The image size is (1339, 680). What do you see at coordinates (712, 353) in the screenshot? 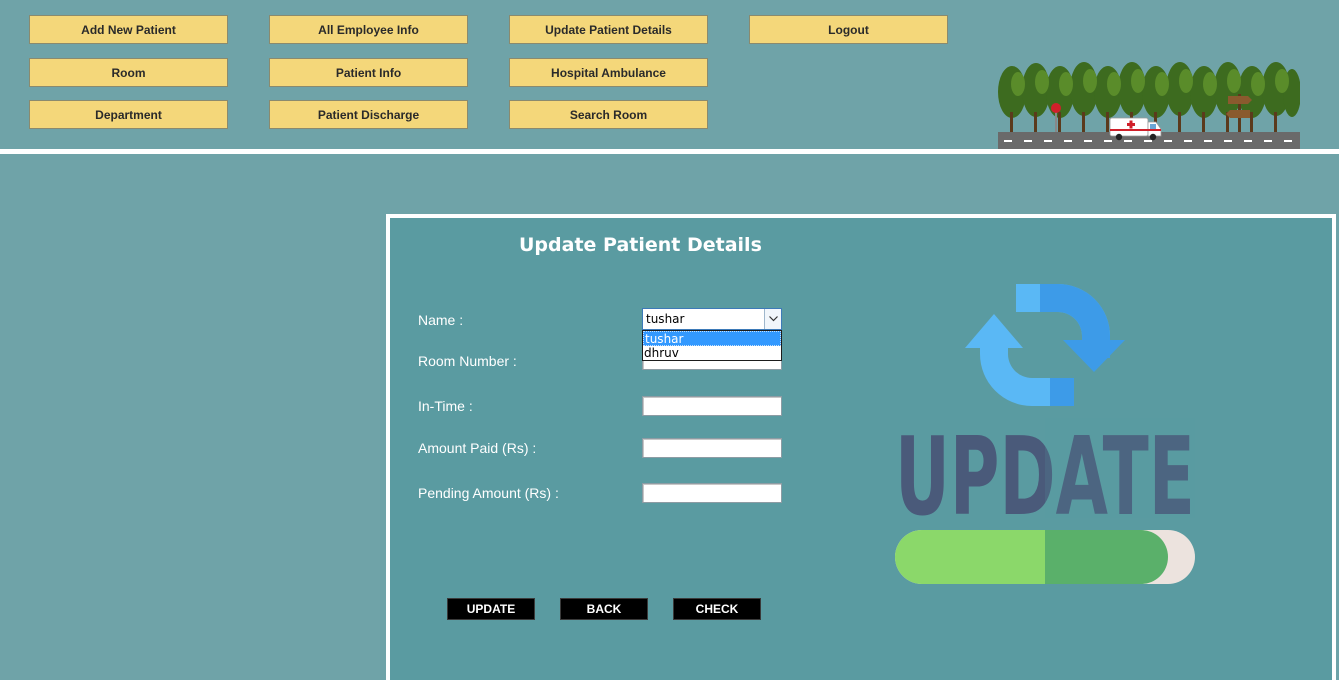
I see `dropdown-option: dhruv` at bounding box center [712, 353].